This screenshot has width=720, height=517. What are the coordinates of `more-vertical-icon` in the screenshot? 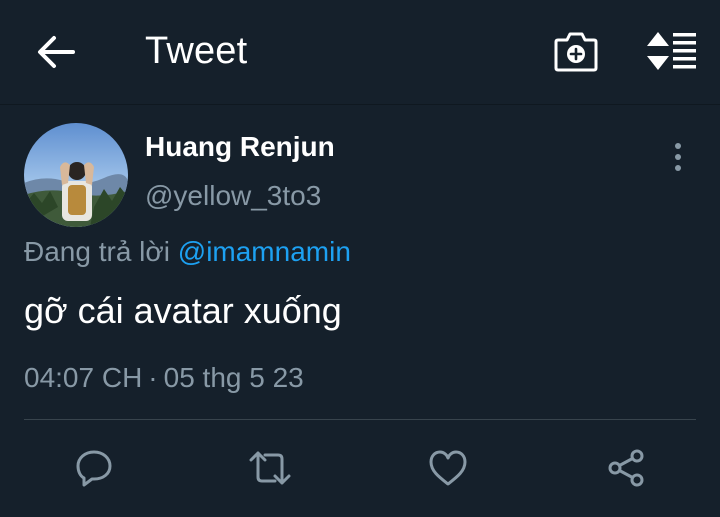 It's located at (678, 158).